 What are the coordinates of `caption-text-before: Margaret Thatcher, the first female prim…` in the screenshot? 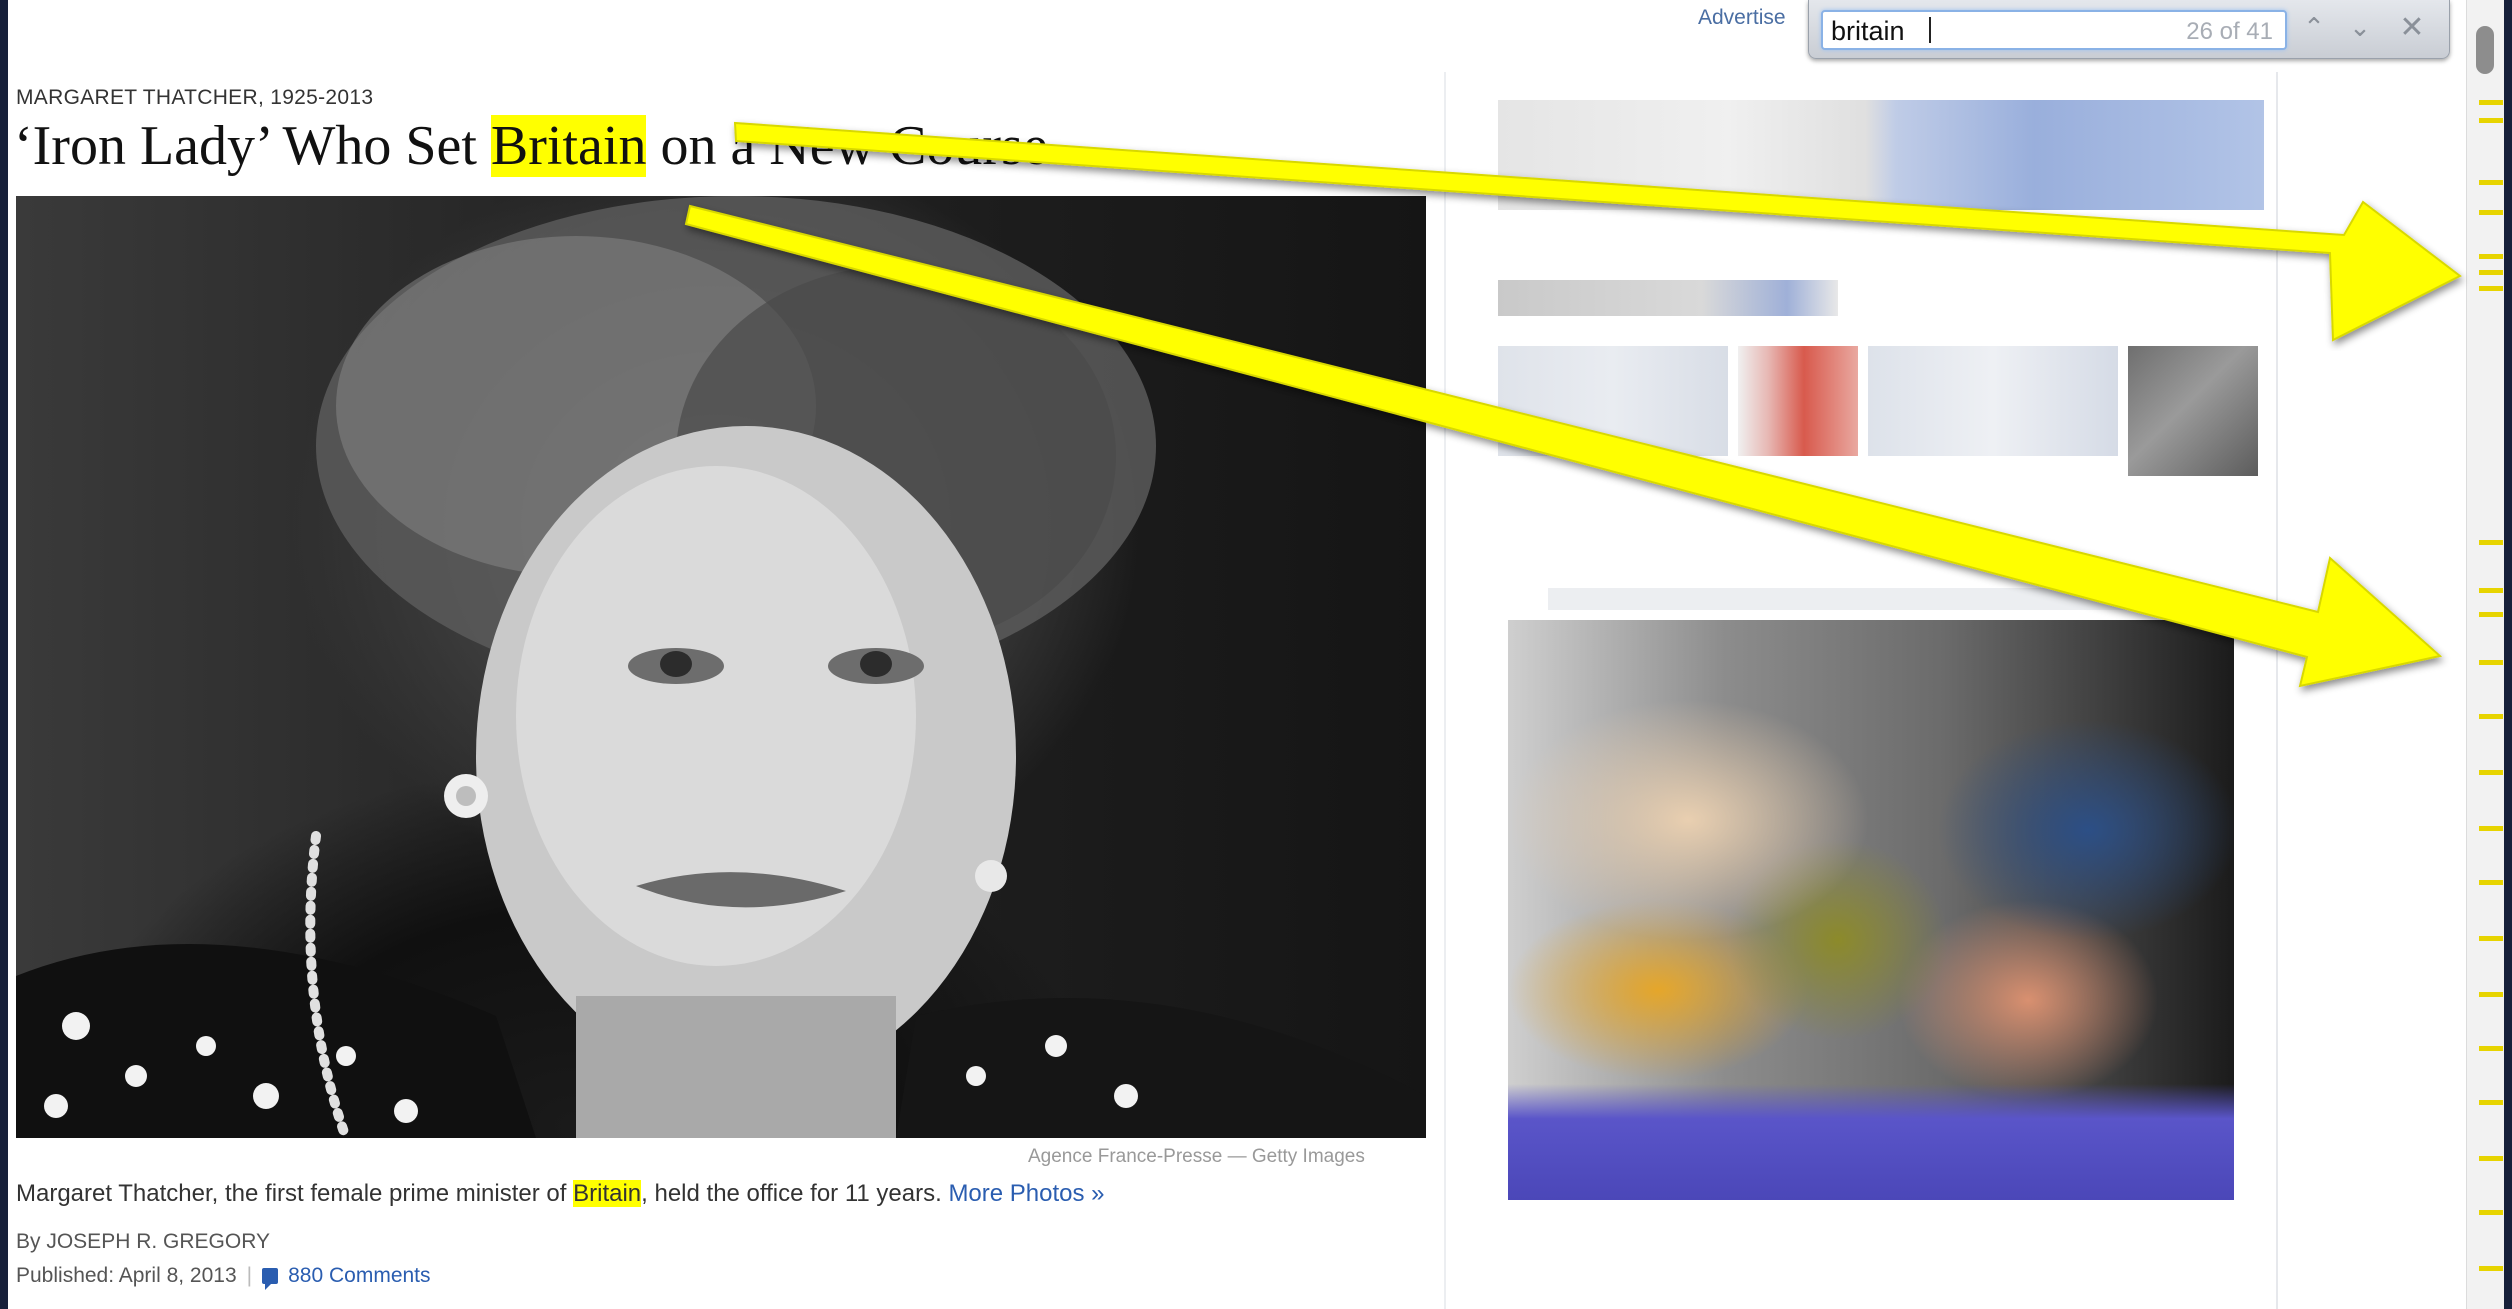 It's located at (295, 1193).